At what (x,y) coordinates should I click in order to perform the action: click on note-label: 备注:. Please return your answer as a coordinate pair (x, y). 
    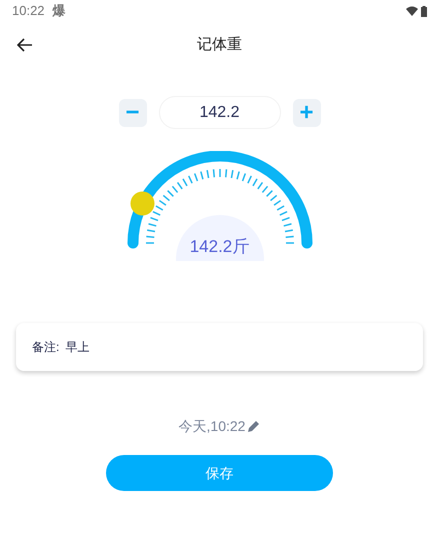
    Looking at the image, I should click on (46, 347).